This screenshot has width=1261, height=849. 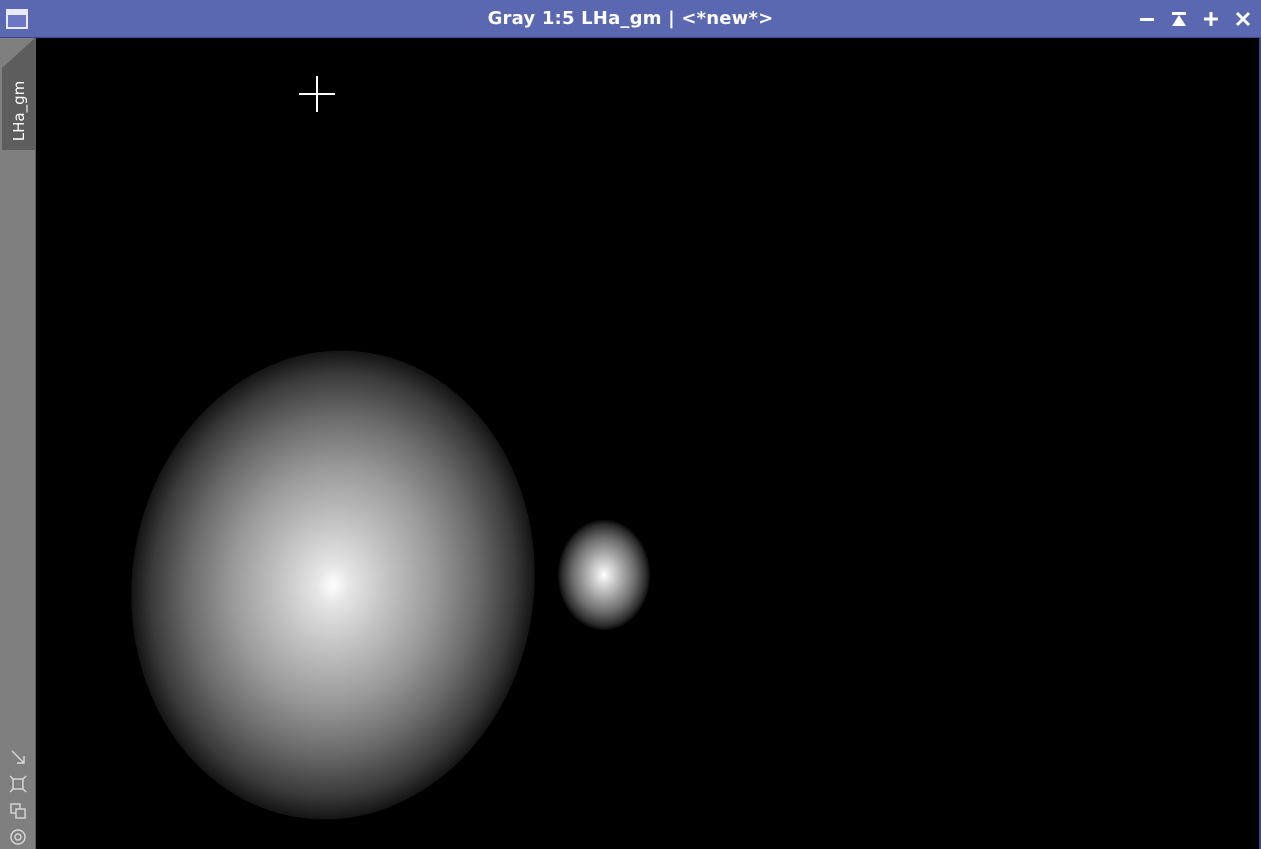 I want to click on clone-icon, so click(x=18, y=811).